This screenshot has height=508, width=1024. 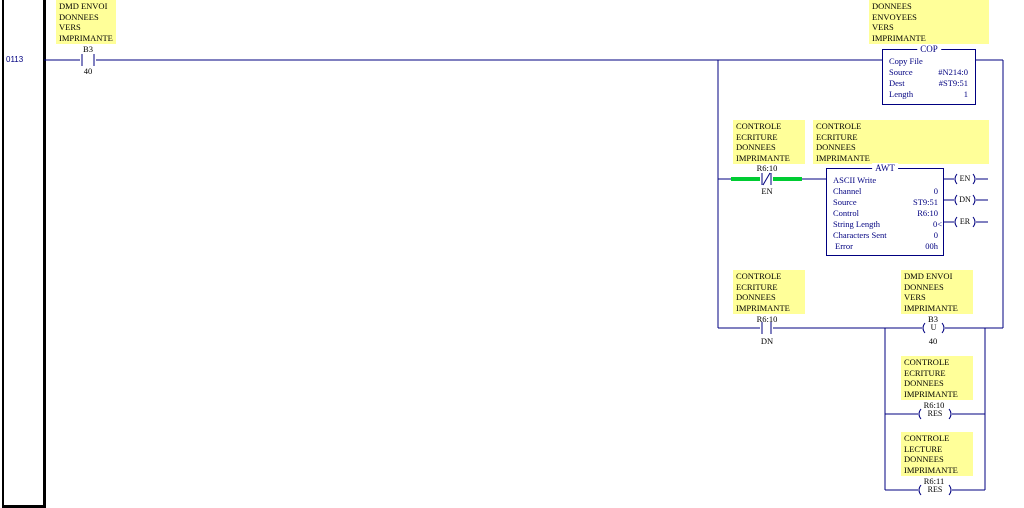 What do you see at coordinates (931, 246) in the screenshot?
I see `awt-error-value: 00h` at bounding box center [931, 246].